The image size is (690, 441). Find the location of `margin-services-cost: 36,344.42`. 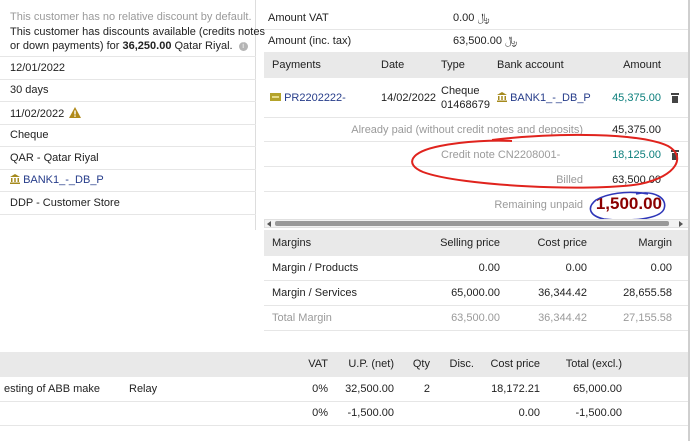

margin-services-cost: 36,344.42 is located at coordinates (562, 293).